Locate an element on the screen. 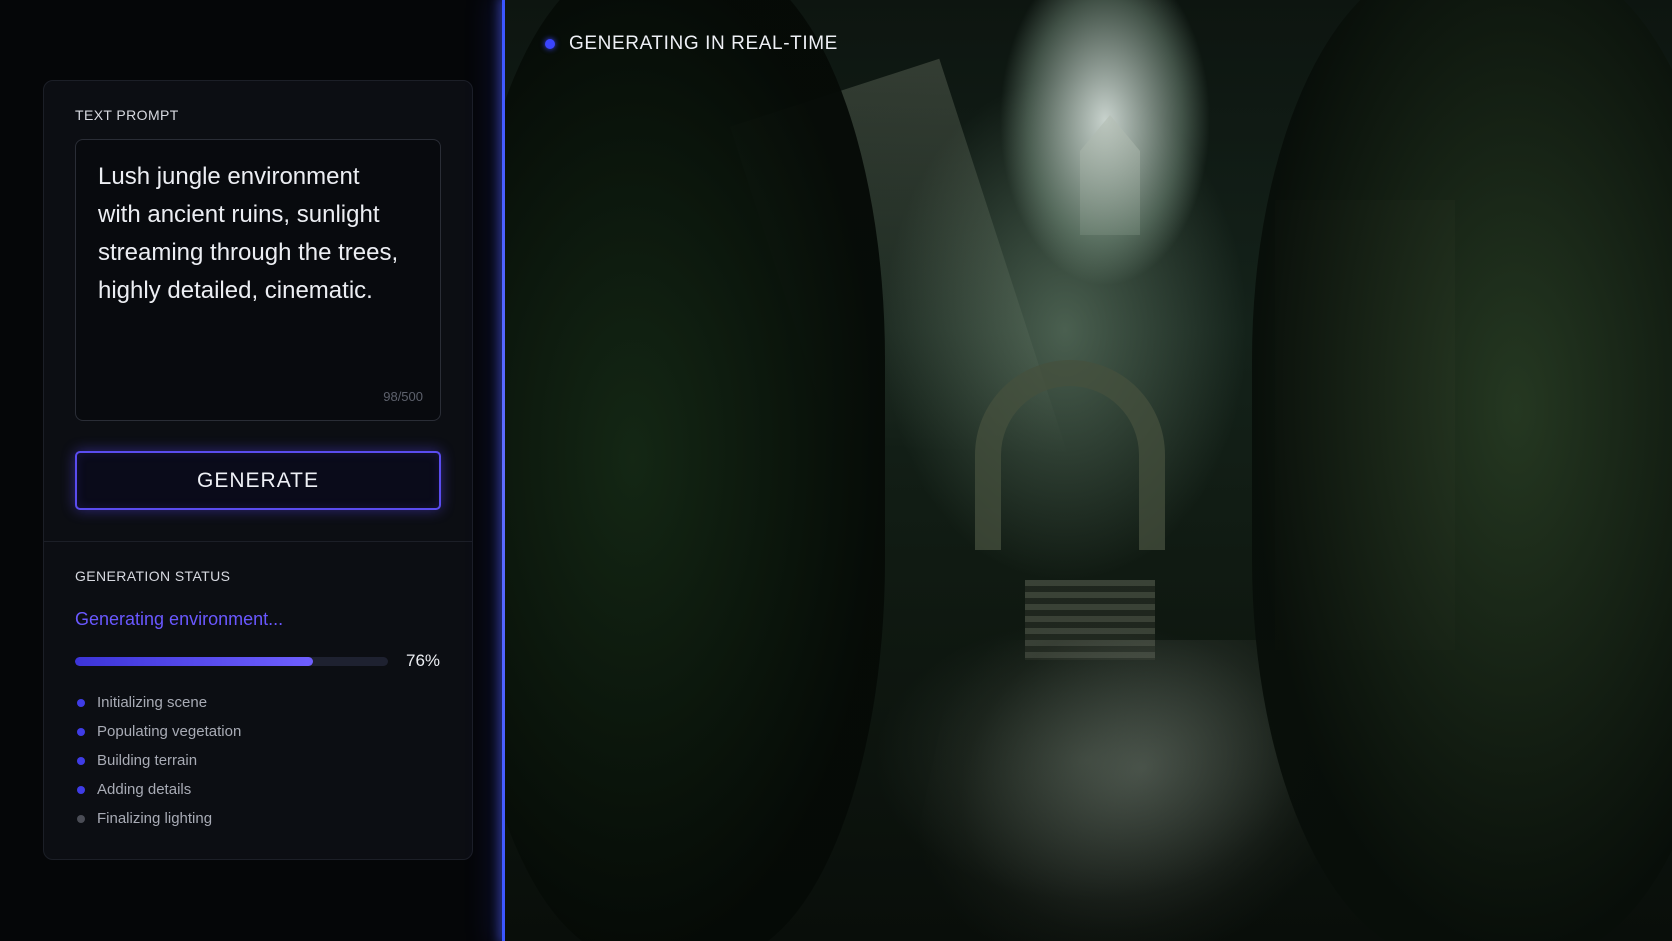 This screenshot has height=941, width=1672. step-item: Adding details is located at coordinates (158, 795).